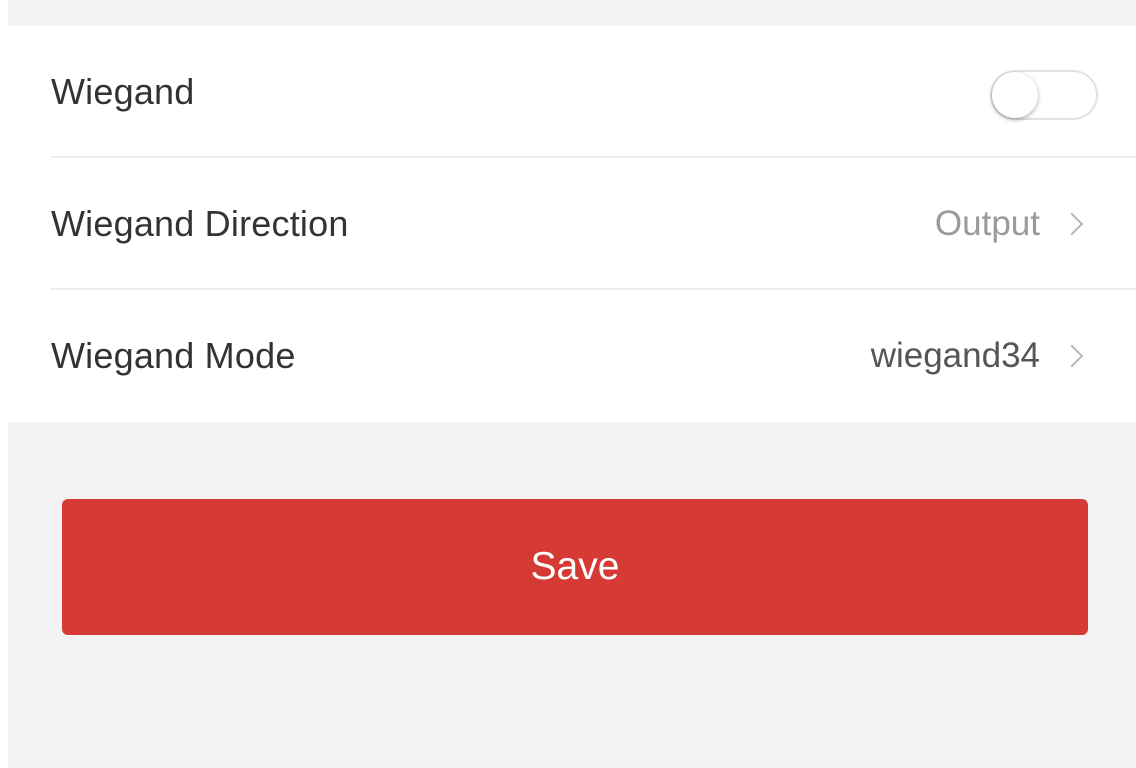 This screenshot has height=768, width=1136. I want to click on wiegand-mode-value: wiegand34, so click(955, 355).